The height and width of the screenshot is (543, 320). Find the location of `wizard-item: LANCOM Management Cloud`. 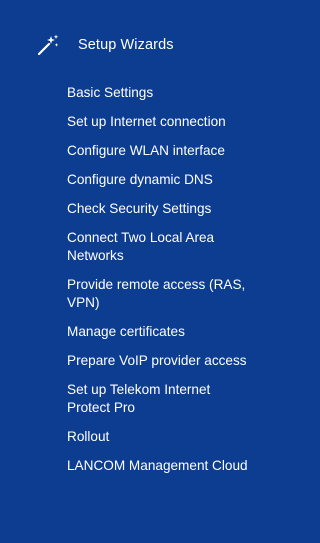

wizard-item: LANCOM Management Cloud is located at coordinates (181, 466).